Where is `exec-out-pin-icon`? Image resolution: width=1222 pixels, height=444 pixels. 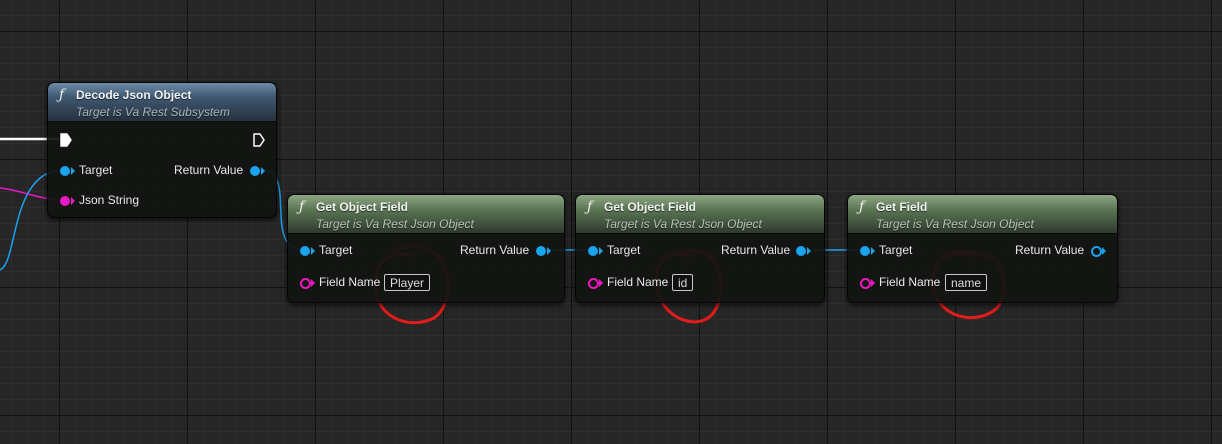
exec-out-pin-icon is located at coordinates (259, 140).